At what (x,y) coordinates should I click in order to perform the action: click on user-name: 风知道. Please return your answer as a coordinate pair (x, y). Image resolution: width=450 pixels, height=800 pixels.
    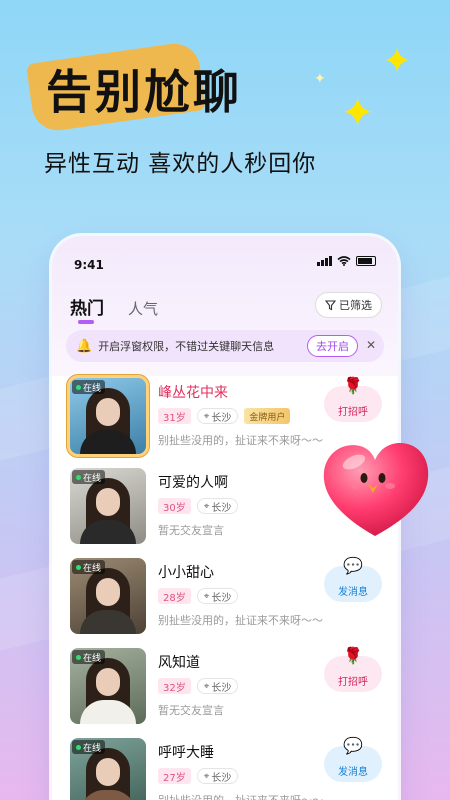
    Looking at the image, I should click on (179, 663).